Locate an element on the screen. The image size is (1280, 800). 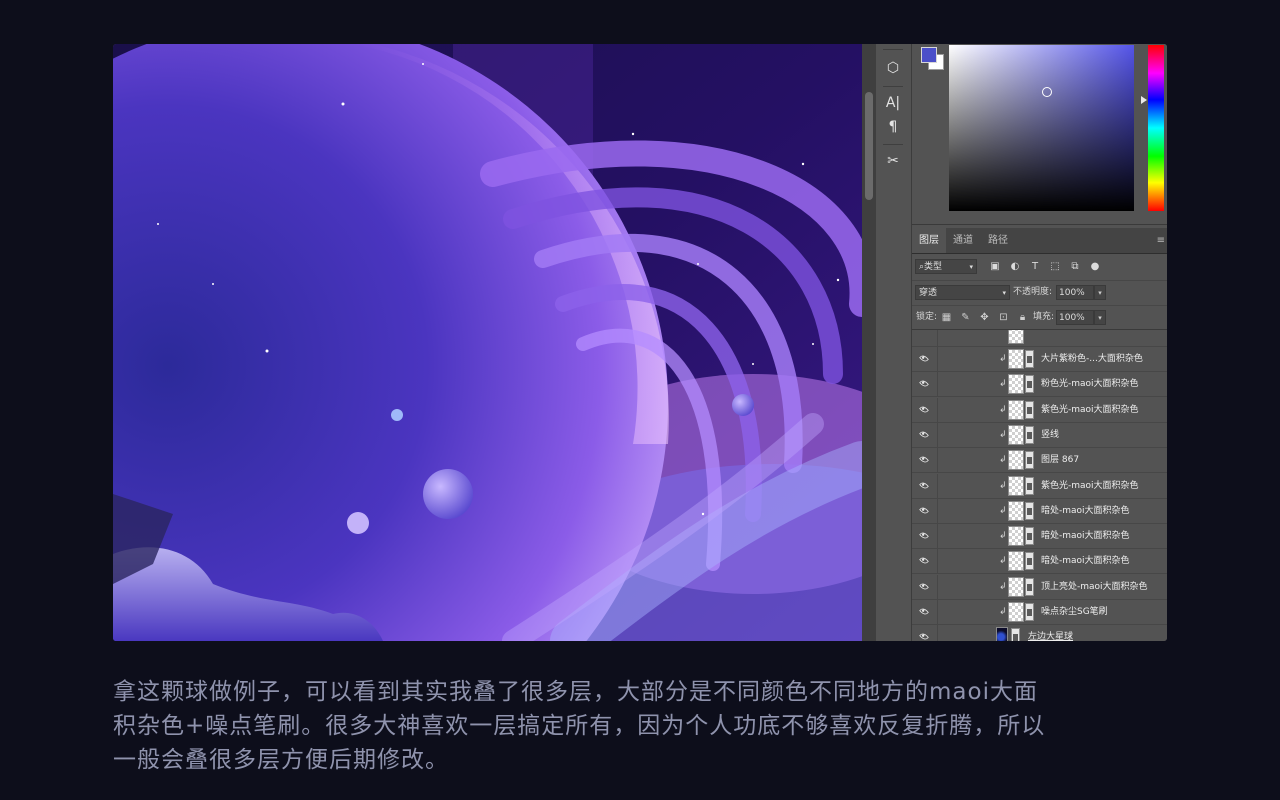
panel-tool-column: ⬡ A| ¶ ✂ is located at coordinates (894, 342).